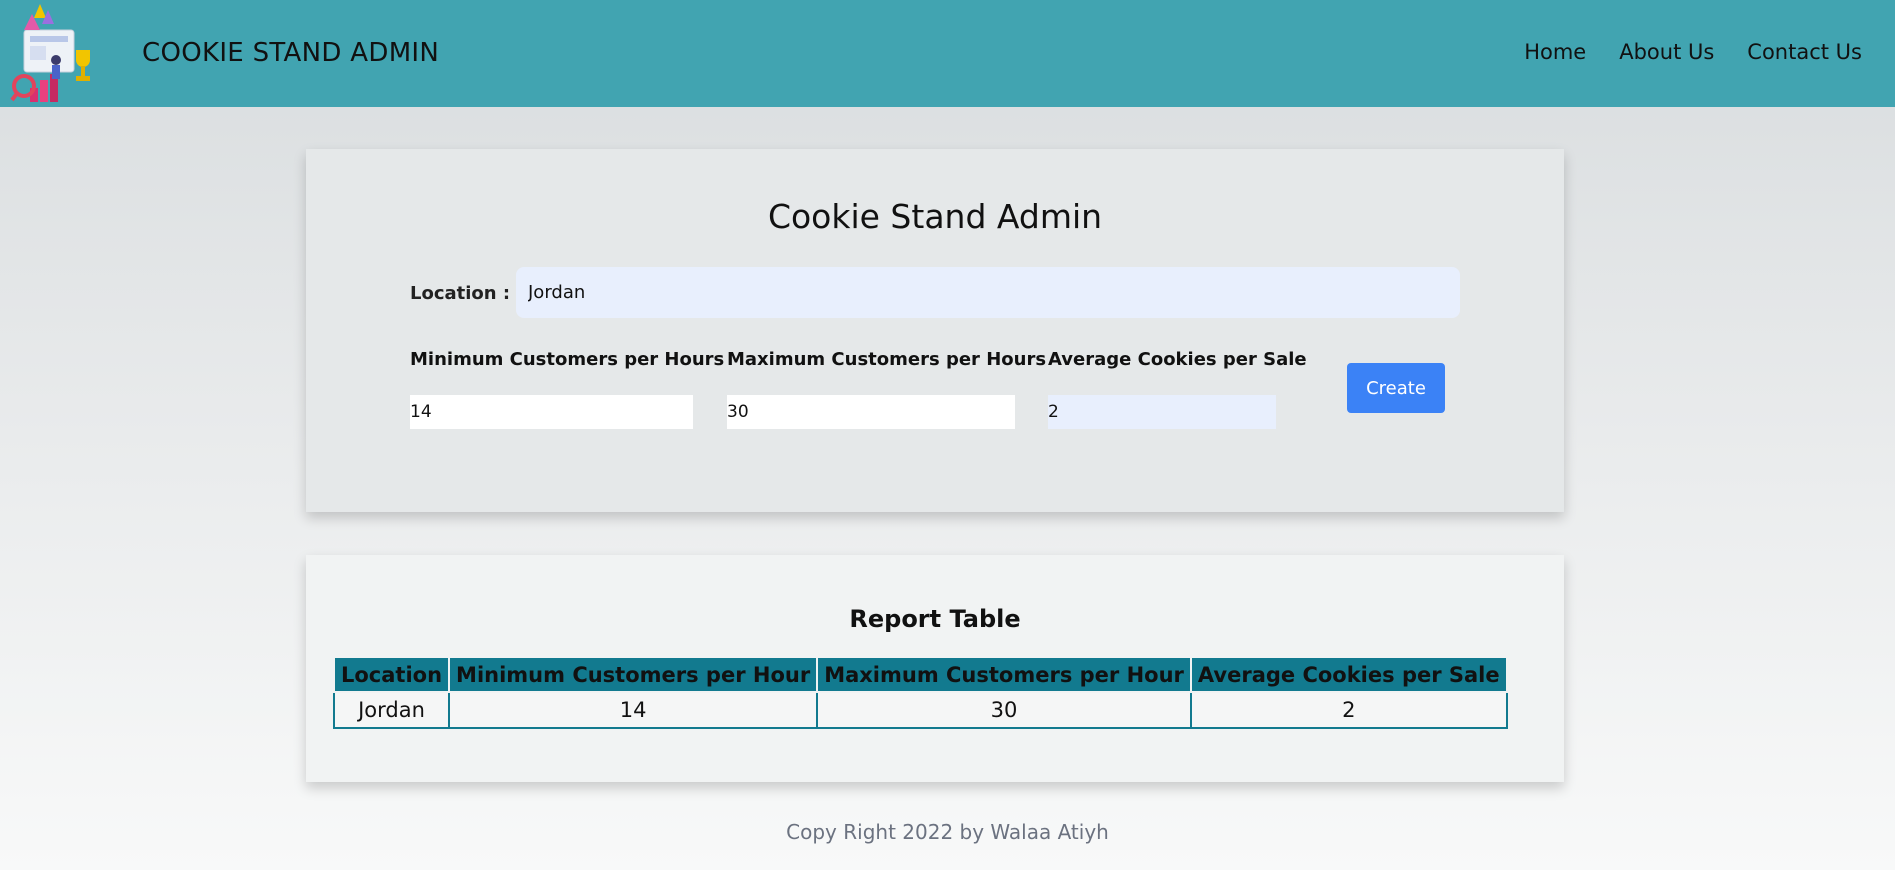 Image resolution: width=1895 pixels, height=870 pixels. Describe the element at coordinates (1666, 52) in the screenshot. I see `nav-about-link: About Us` at that location.